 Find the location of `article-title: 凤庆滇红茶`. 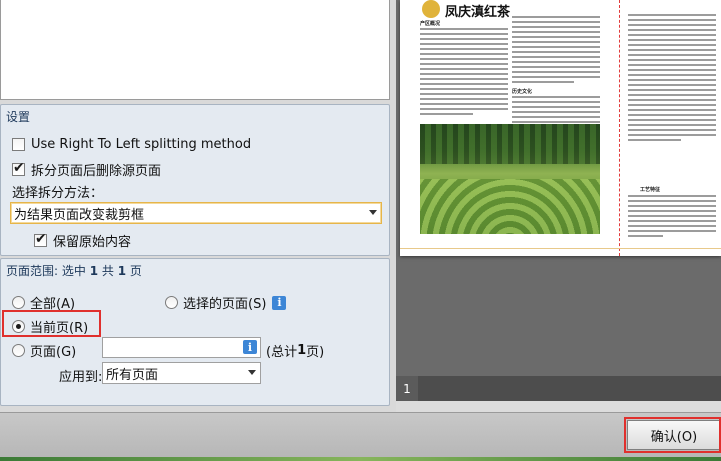

article-title: 凤庆滇红茶 is located at coordinates (478, 12).